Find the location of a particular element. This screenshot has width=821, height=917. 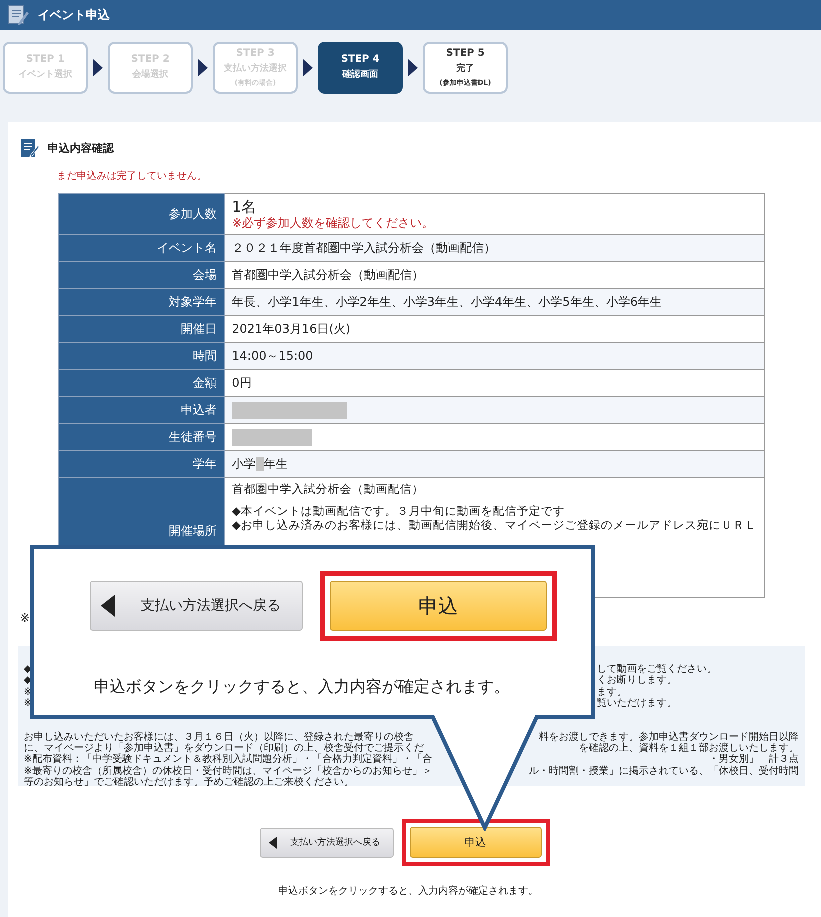

table-value: 年長、小学1年生、小学2年生、小学3年生、小学4年生、小学5年生、小学6年生 is located at coordinates (447, 302).